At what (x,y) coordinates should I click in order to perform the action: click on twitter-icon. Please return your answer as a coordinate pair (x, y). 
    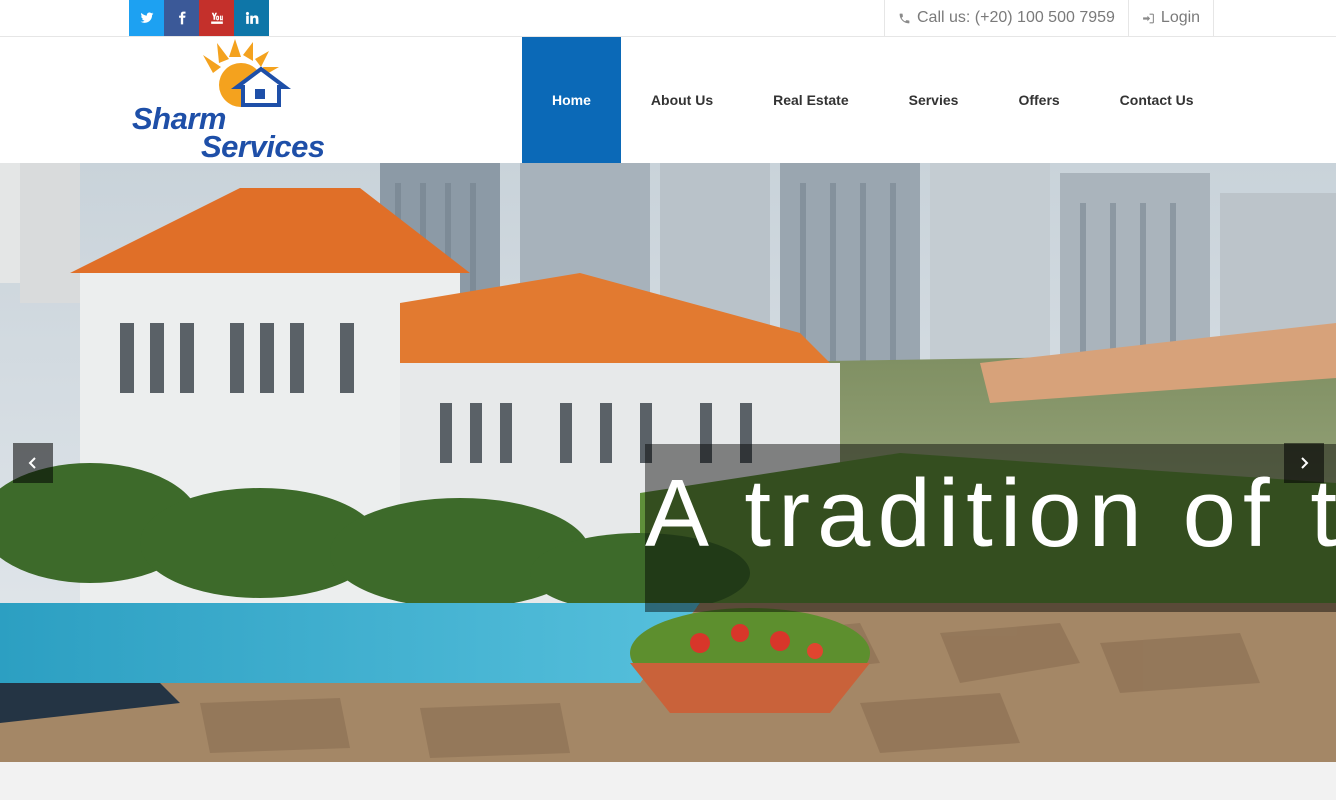
    Looking at the image, I should click on (146, 17).